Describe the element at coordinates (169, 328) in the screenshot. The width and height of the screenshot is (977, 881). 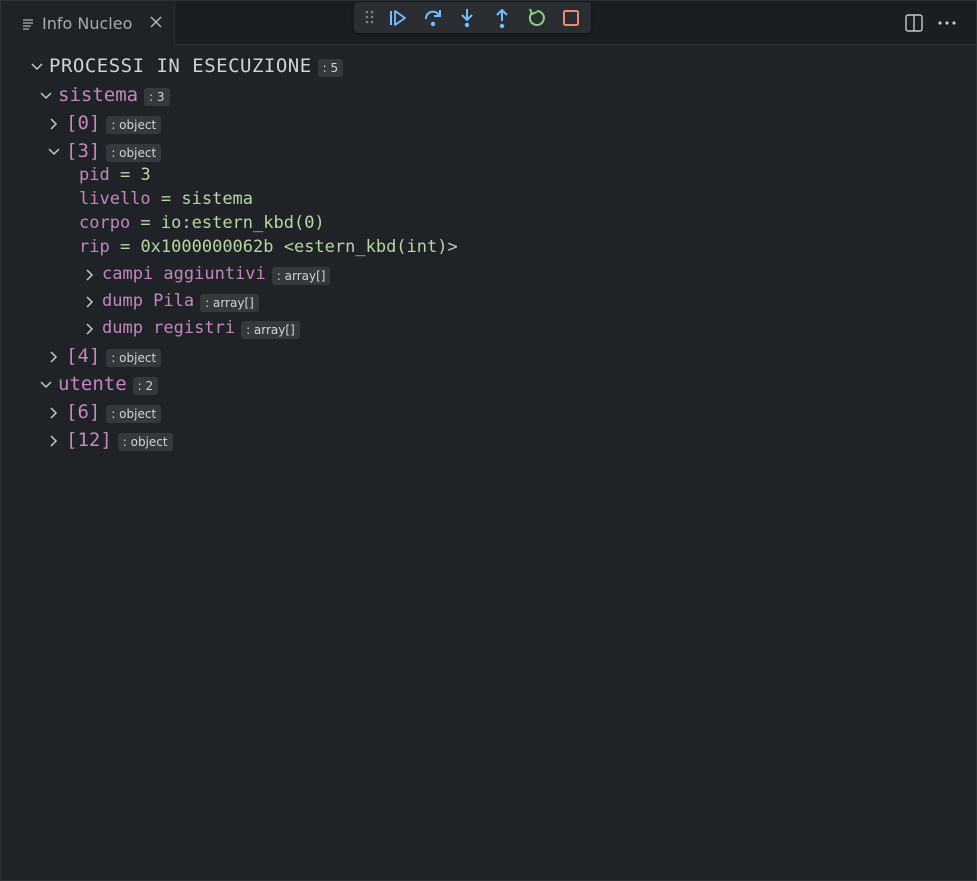
I see `node-label: dump registri` at that location.